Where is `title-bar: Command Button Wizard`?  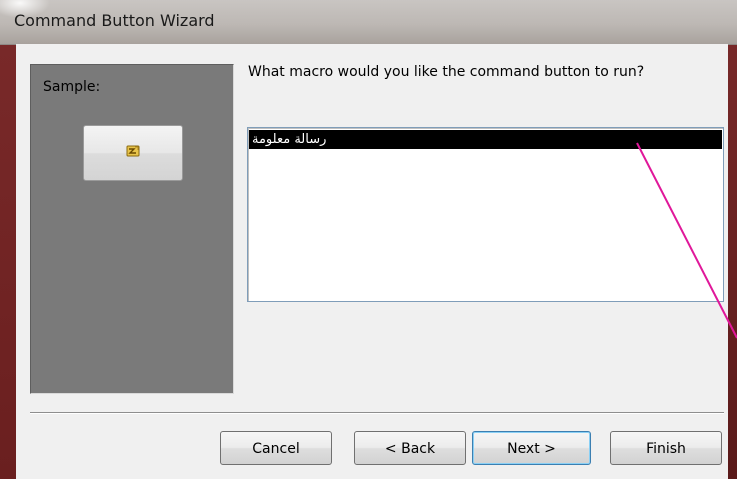
title-bar: Command Button Wizard is located at coordinates (368, 22).